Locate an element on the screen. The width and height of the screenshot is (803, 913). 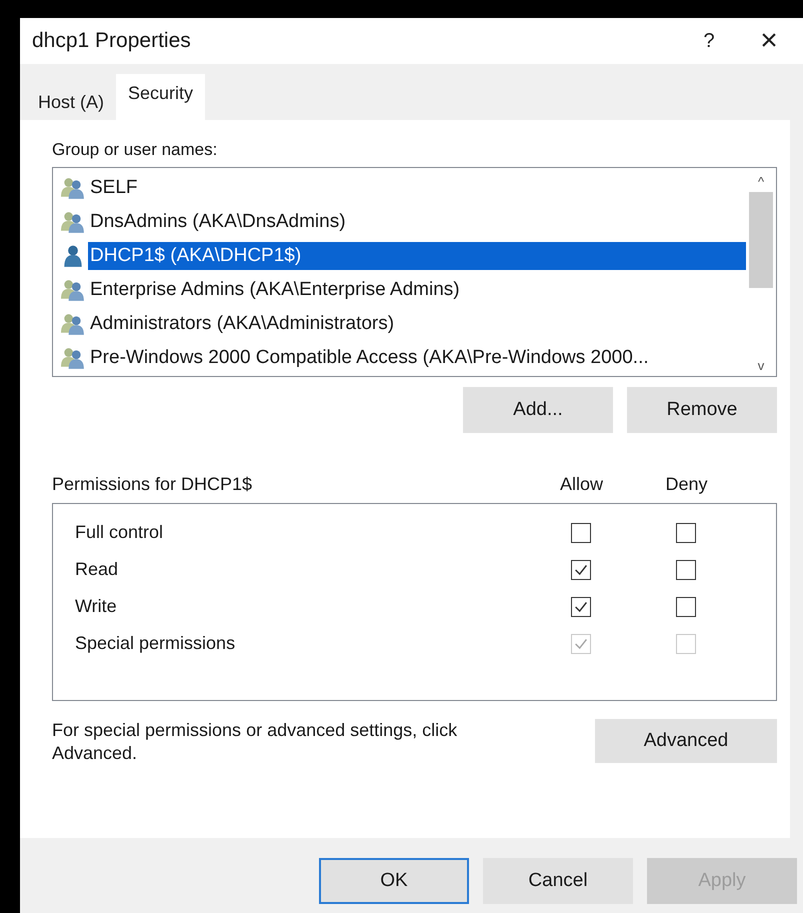
window-title: dhcp1 Properties is located at coordinates (112, 41).